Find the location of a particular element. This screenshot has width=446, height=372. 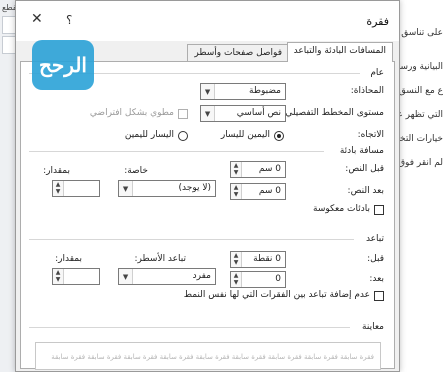

tab-indents-spacing: المسافات البادئة والتباعد is located at coordinates (339, 52).